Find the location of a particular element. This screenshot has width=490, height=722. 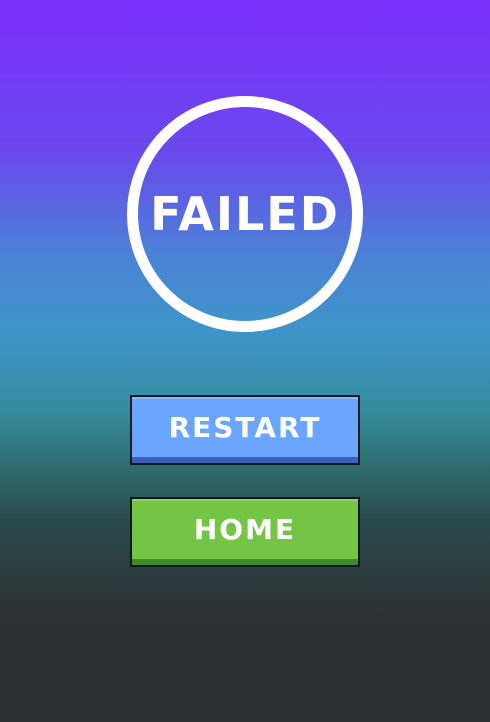

failed-title: FAILED is located at coordinates (245, 214).